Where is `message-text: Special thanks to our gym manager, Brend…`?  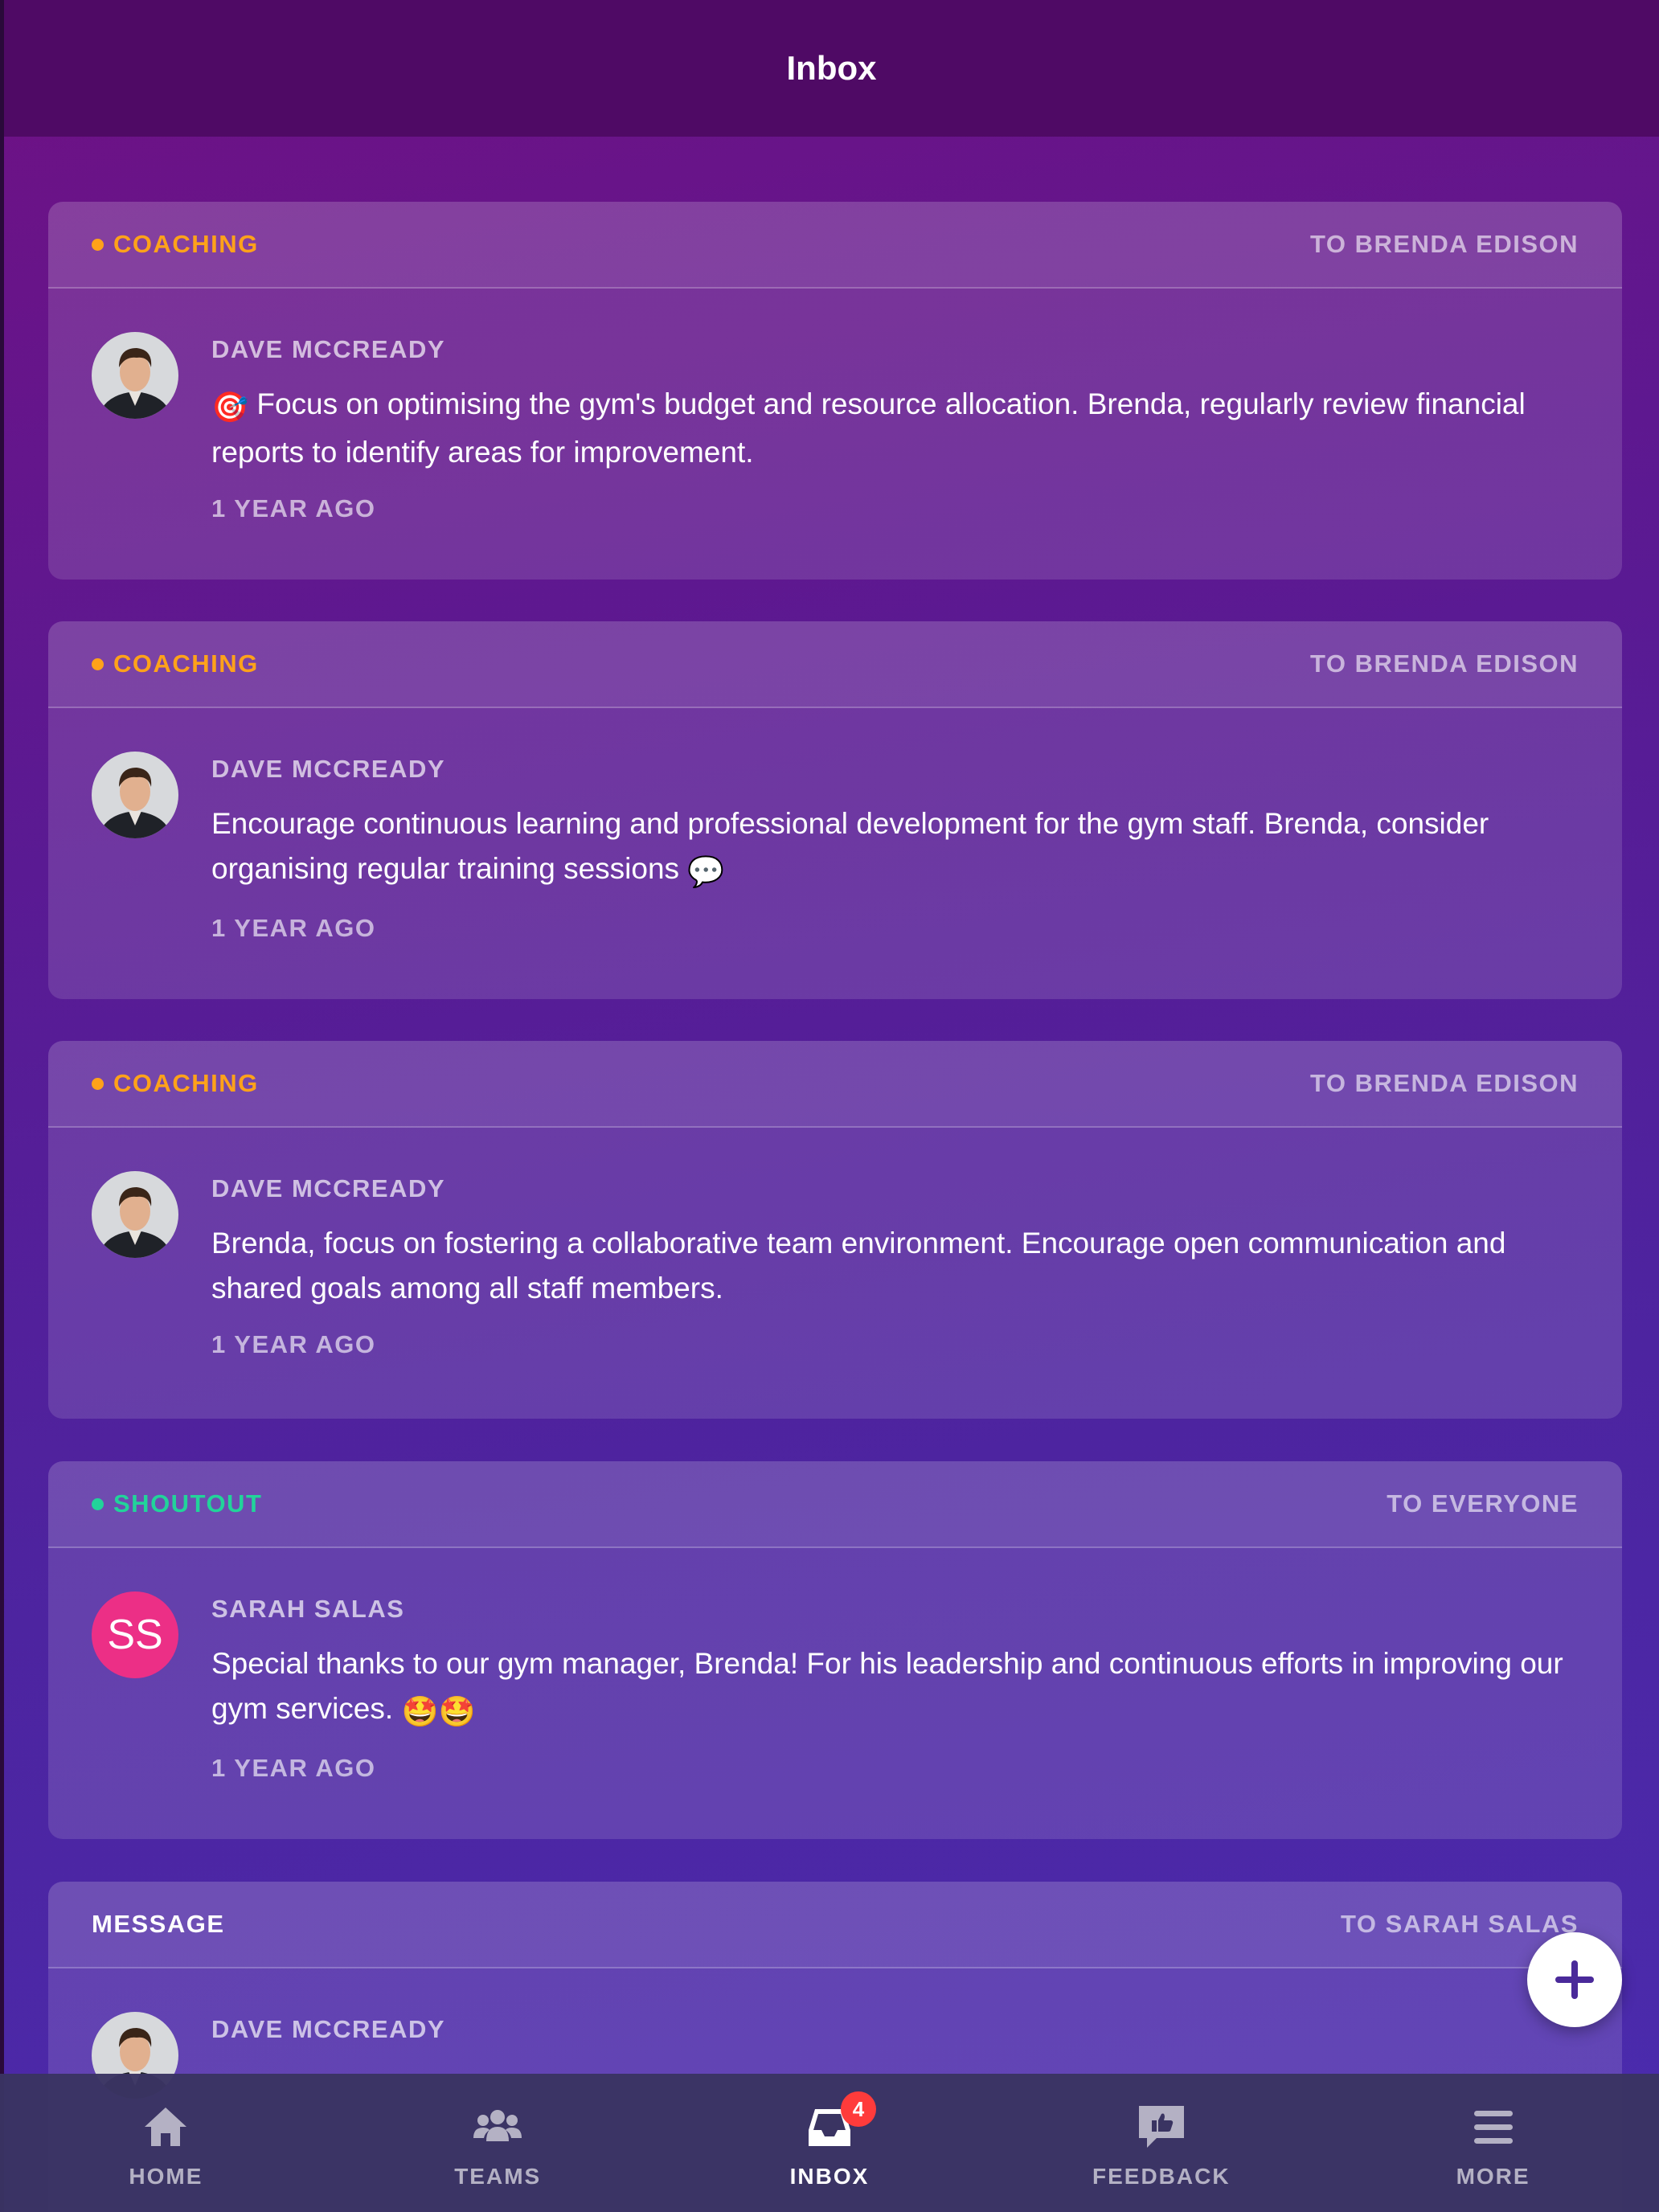
message-text: Special thanks to our gym manager, Brend… is located at coordinates (895, 1688).